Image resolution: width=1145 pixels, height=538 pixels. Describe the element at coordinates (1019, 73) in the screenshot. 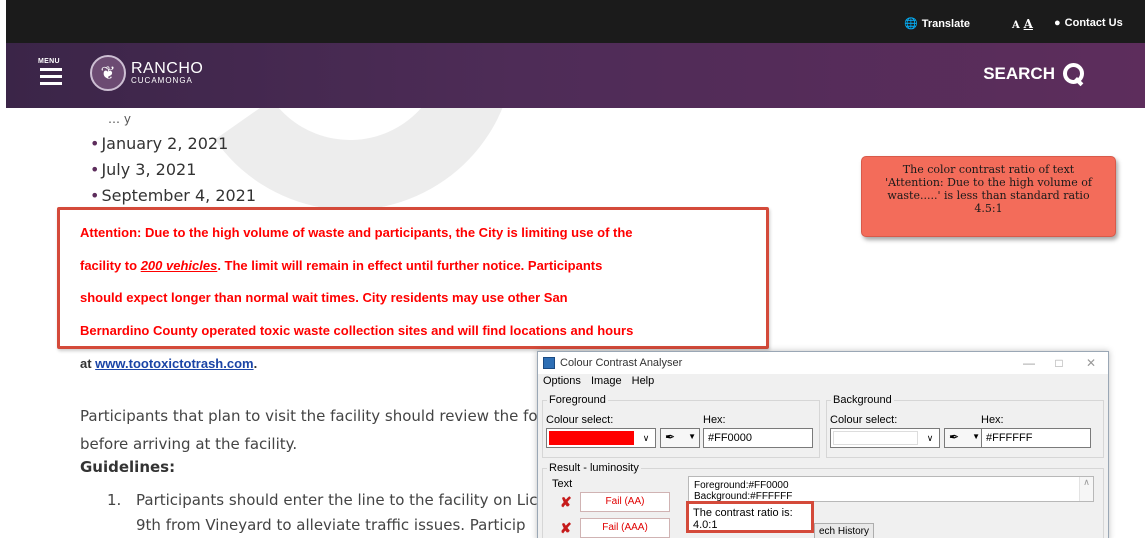

I see `search-label: SEARCH` at that location.